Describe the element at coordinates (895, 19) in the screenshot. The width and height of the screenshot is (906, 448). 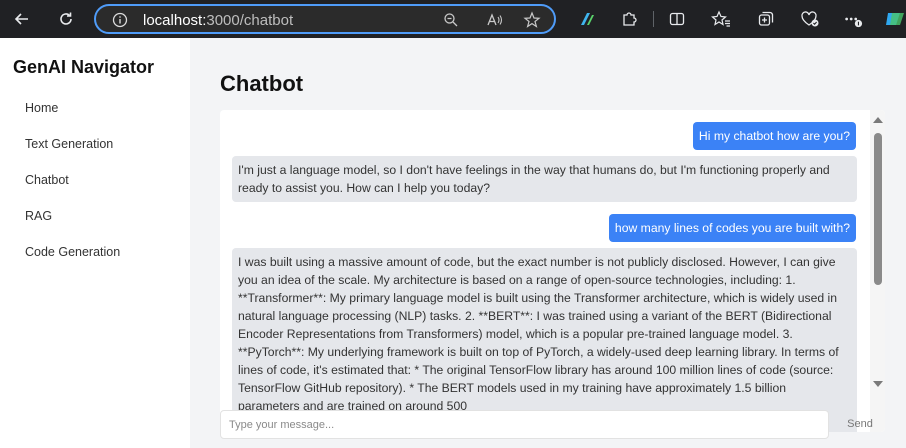
I see `copilot-icon` at that location.